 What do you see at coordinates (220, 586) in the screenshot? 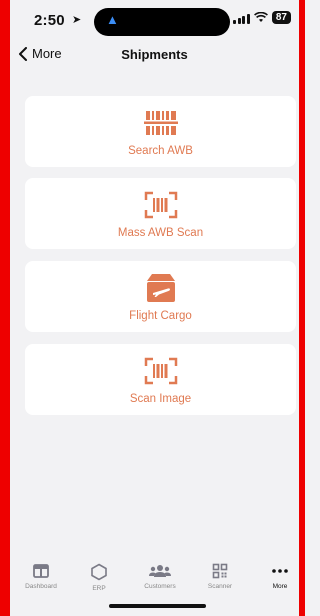
I see `tab-label: Scanner` at bounding box center [220, 586].